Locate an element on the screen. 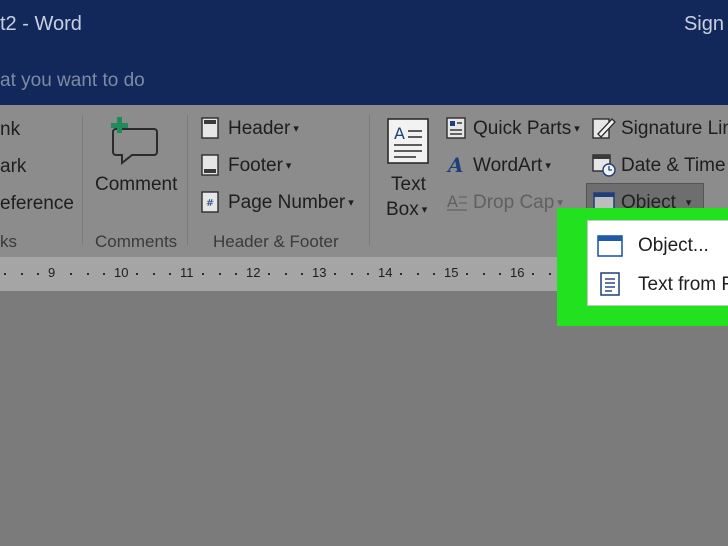 This screenshot has height=546, width=728. ruler-tick-label: 9 is located at coordinates (52, 272).